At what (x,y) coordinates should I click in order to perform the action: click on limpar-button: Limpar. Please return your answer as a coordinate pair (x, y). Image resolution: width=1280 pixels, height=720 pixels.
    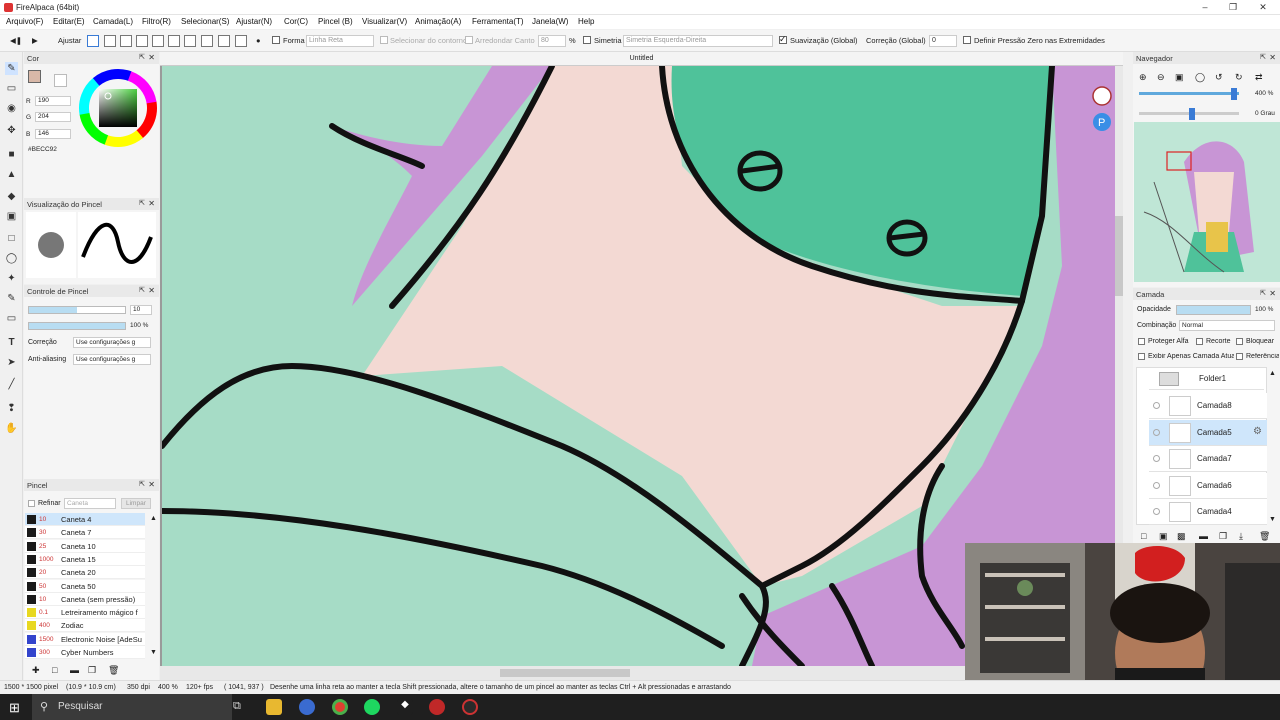
    Looking at the image, I should click on (136, 503).